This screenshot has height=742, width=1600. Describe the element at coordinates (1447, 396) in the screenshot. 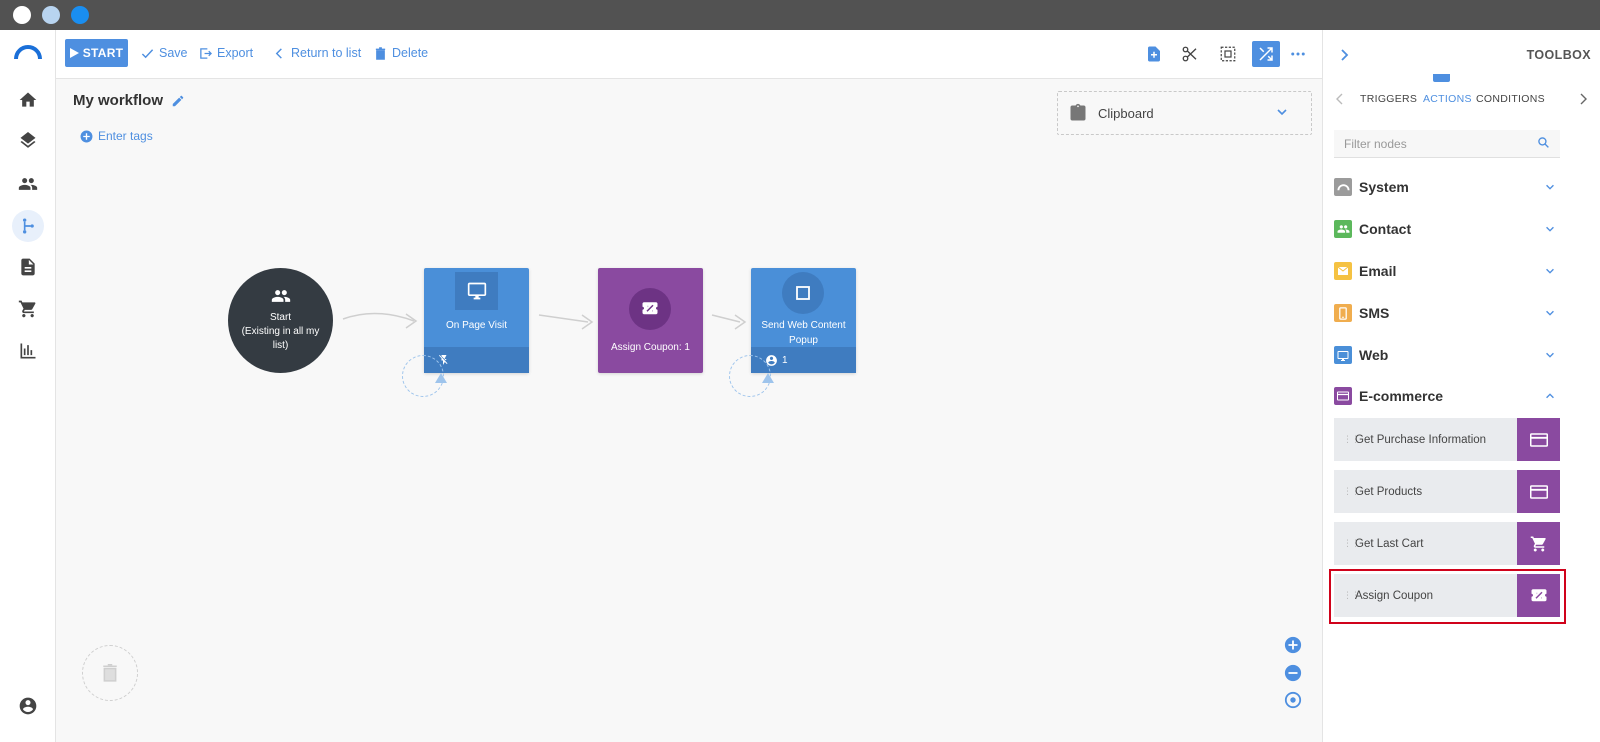

I see `category-ecommerce: E-commerce` at that location.